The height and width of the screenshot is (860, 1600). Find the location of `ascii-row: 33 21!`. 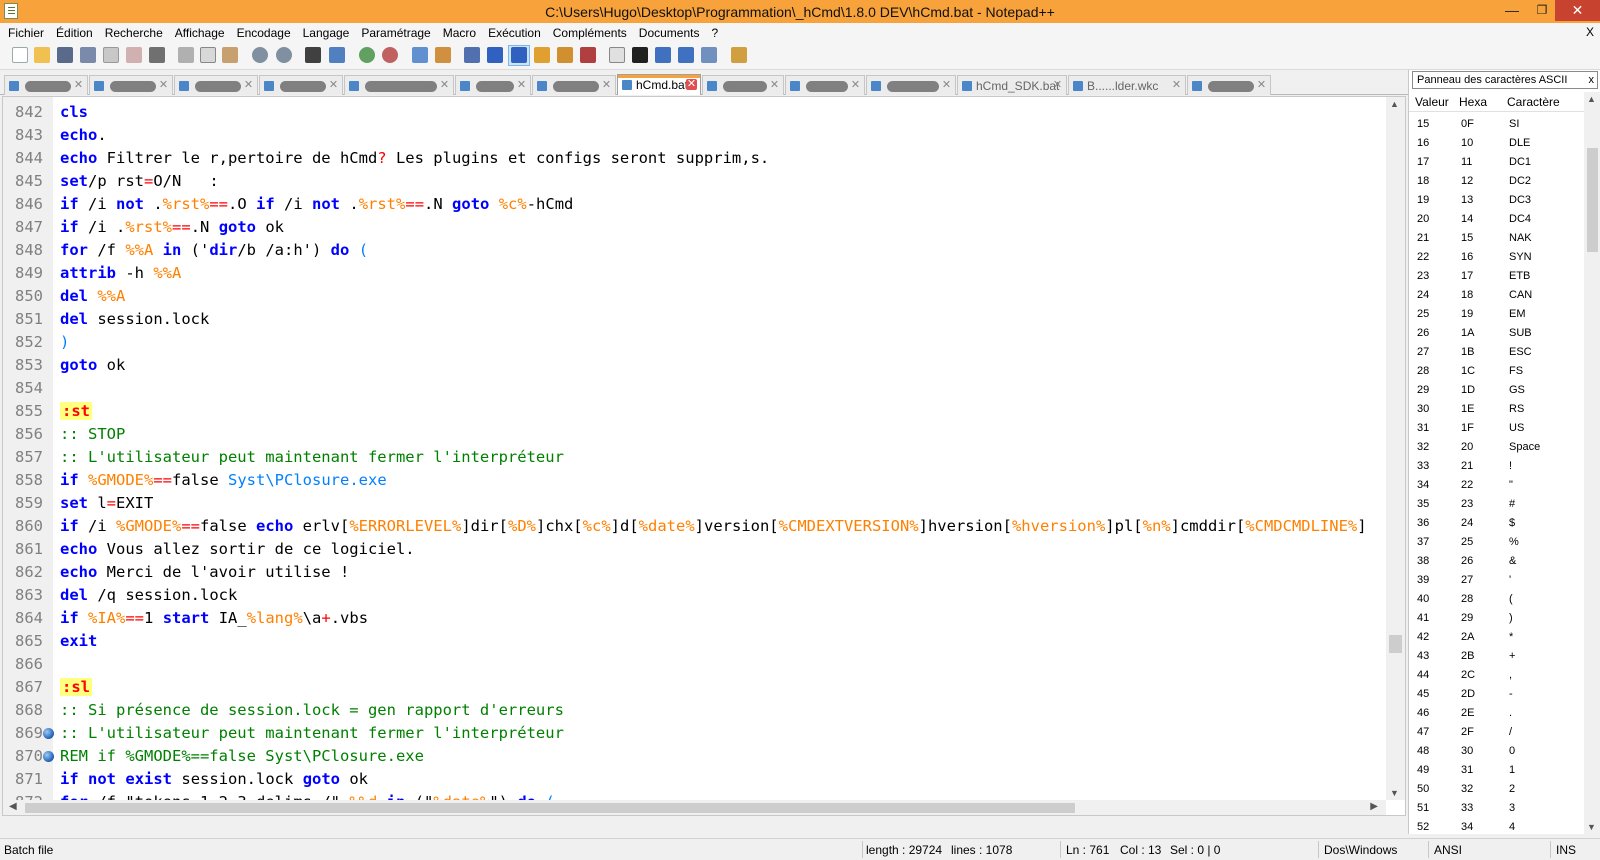

ascii-row: 33 21! is located at coordinates (1496, 466).